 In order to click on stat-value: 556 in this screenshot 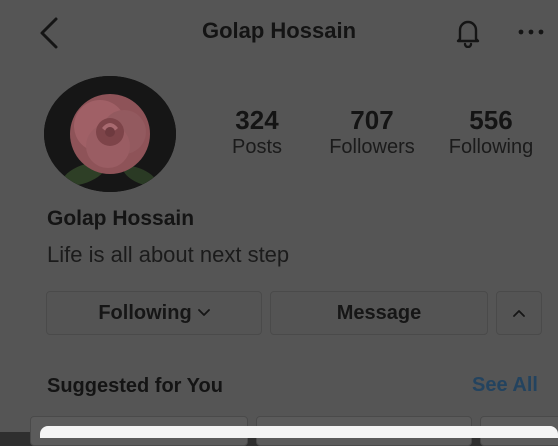, I will do `click(491, 120)`.